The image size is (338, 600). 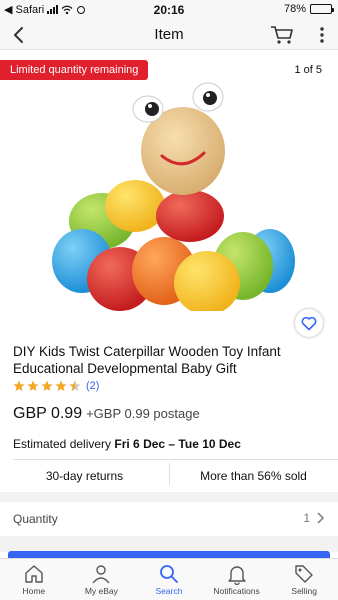 What do you see at coordinates (34, 591) in the screenshot?
I see `tab-label: Home` at bounding box center [34, 591].